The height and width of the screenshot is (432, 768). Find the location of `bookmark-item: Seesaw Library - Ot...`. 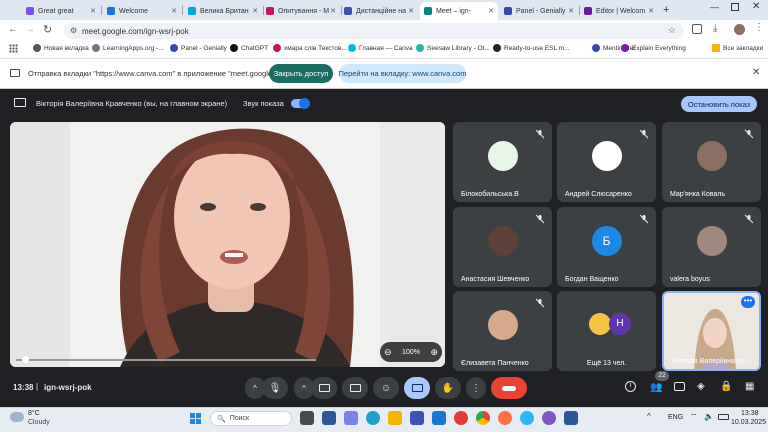

bookmark-item: Seesaw Library - Ot... is located at coordinates (453, 48).